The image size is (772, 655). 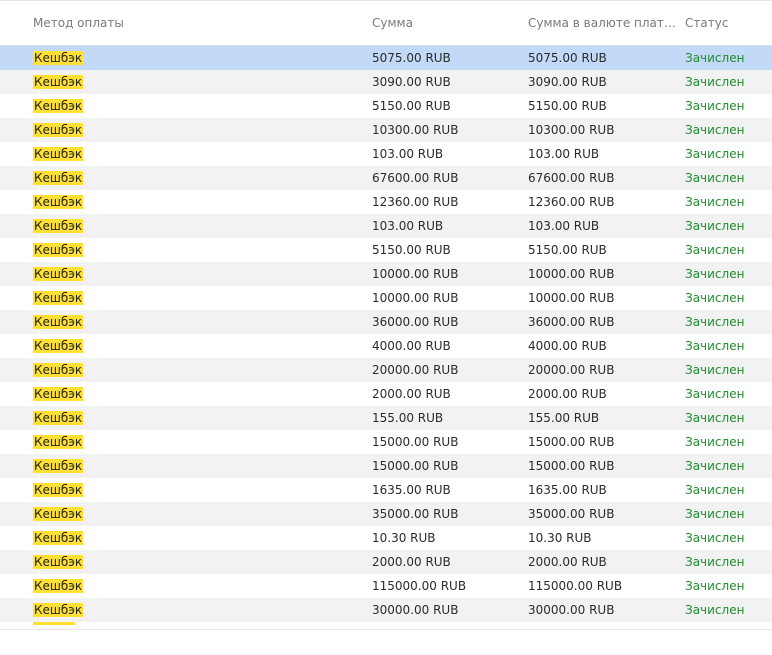 What do you see at coordinates (54, 623) in the screenshot?
I see `highlight-mark` at bounding box center [54, 623].